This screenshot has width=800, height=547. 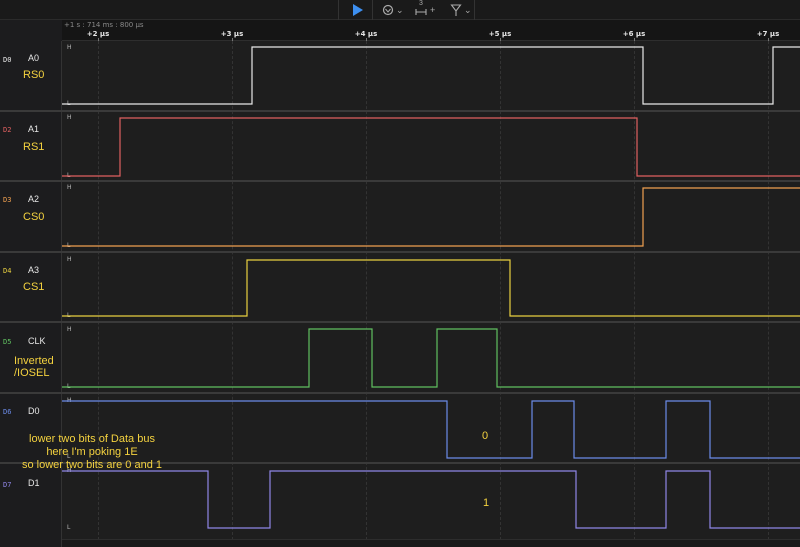 I want to click on waveform-d4, so click(x=431, y=288).